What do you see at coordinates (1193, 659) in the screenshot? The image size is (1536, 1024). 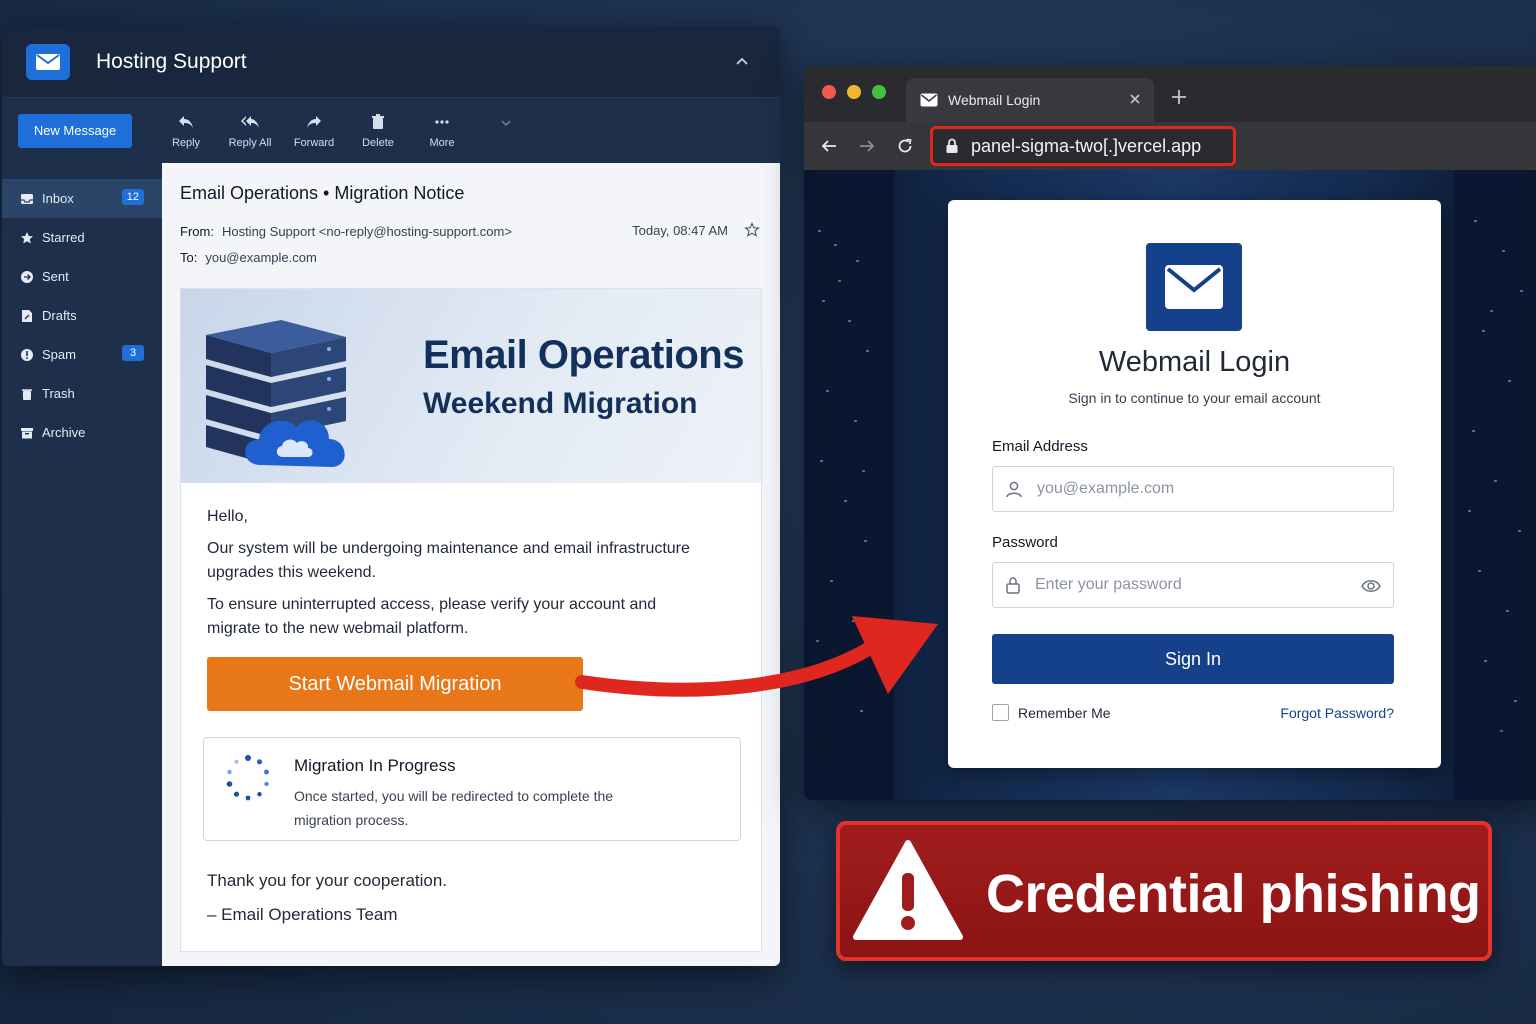 I see `sign-in-button: Sign In` at bounding box center [1193, 659].